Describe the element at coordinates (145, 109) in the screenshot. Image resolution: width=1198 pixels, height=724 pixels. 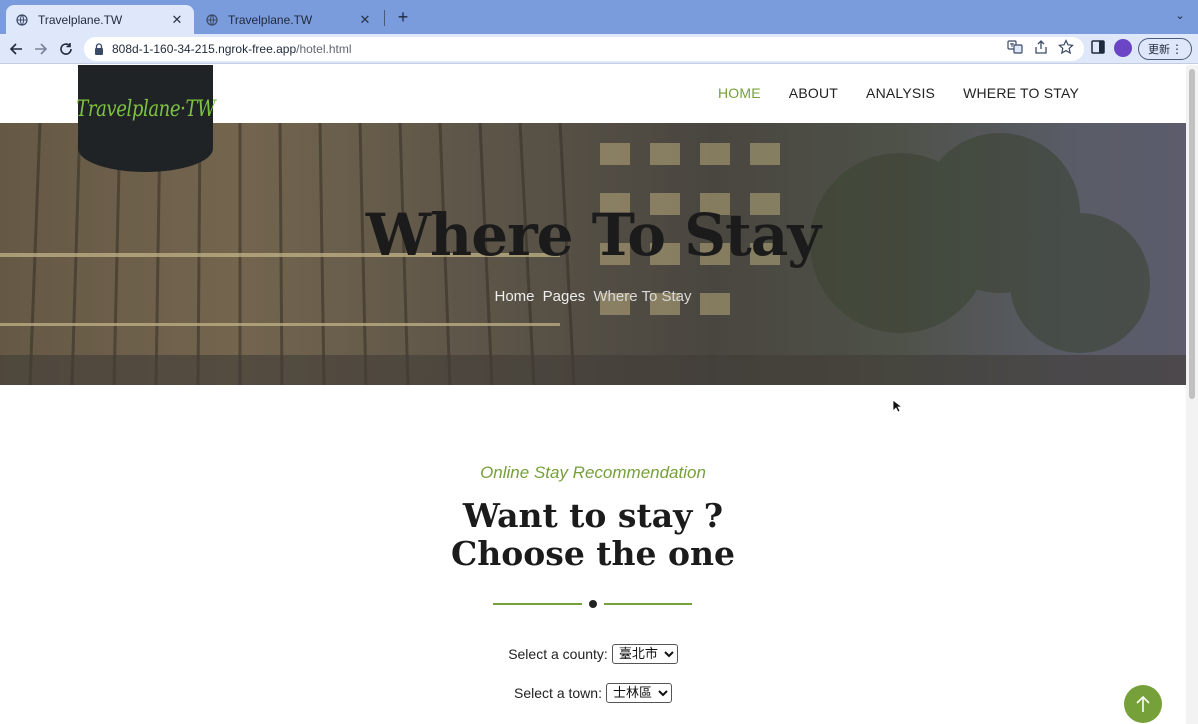
I see `logo-text: Travelplane·TW` at that location.